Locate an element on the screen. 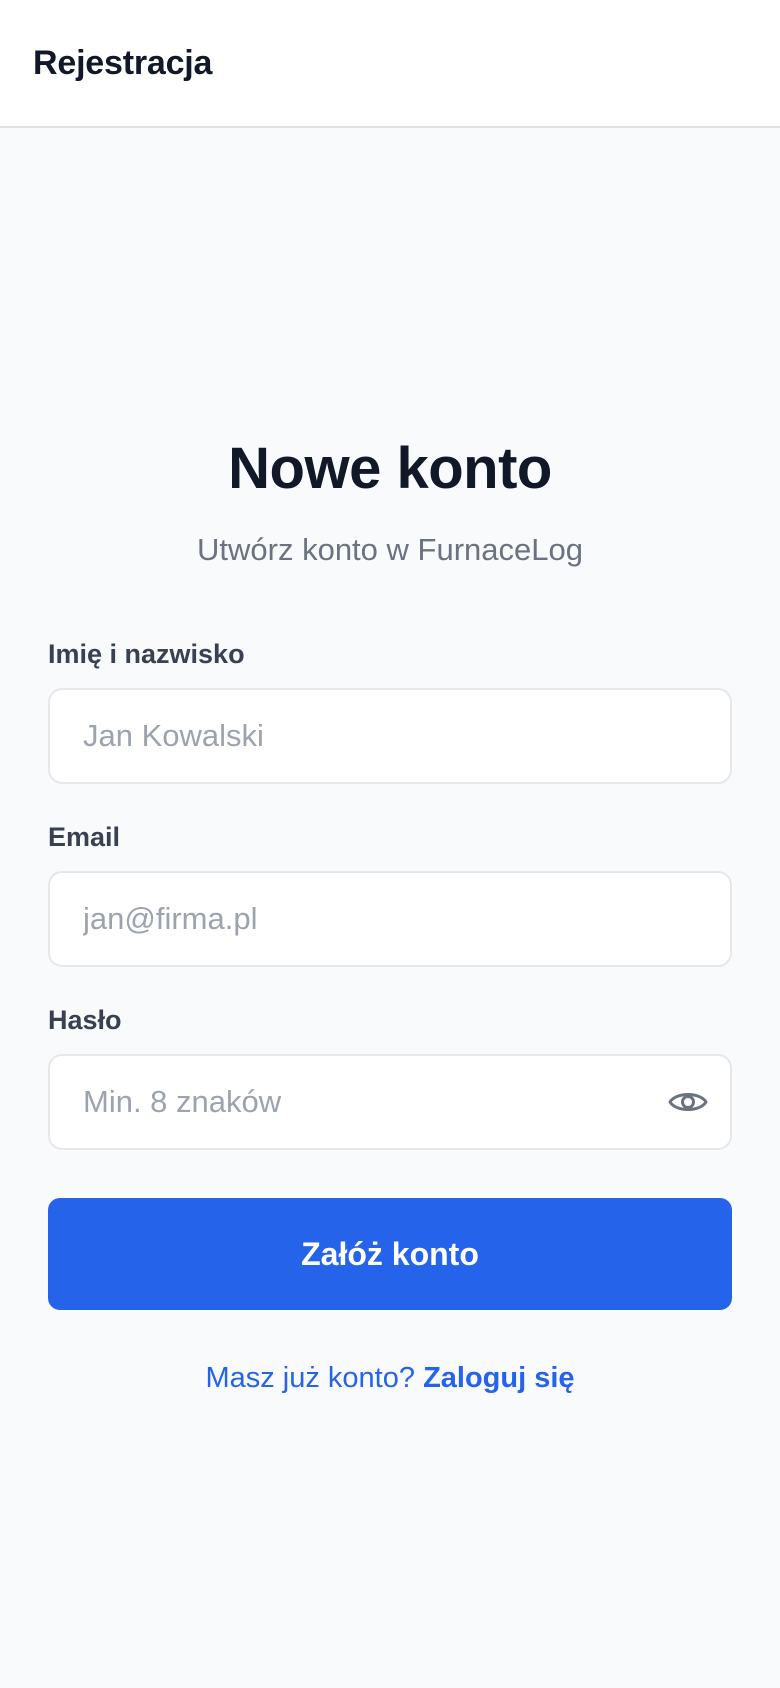 Image resolution: width=780 pixels, height=1688 pixels. form-heading: Nowe konto is located at coordinates (390, 468).